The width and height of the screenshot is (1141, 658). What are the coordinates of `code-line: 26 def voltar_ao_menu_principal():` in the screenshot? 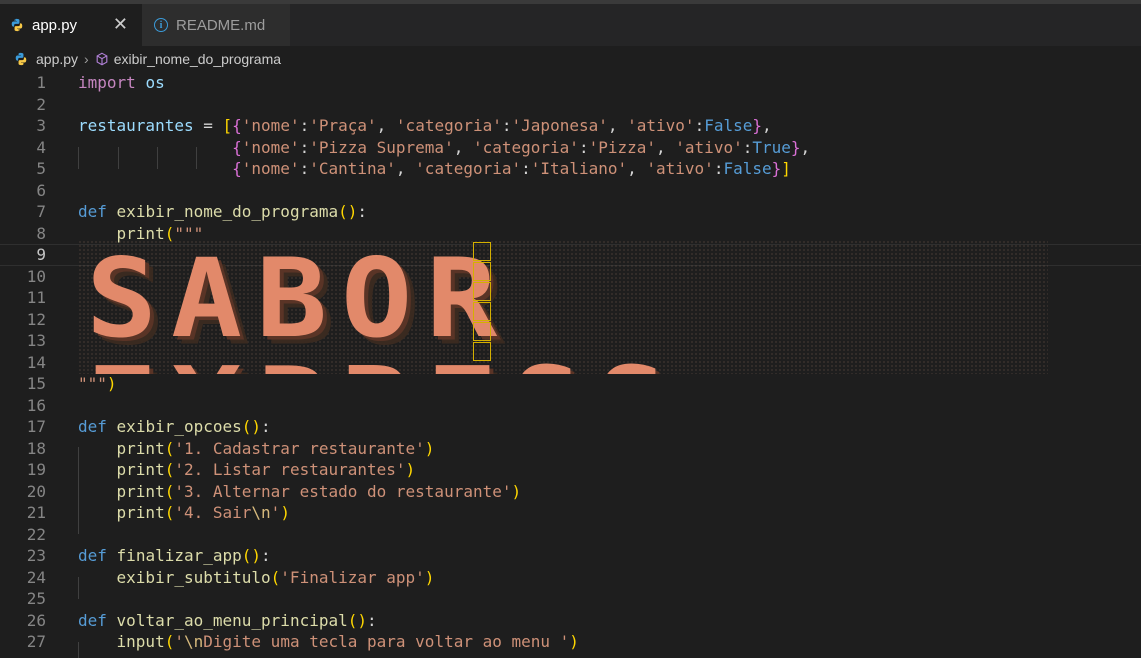 It's located at (201, 620).